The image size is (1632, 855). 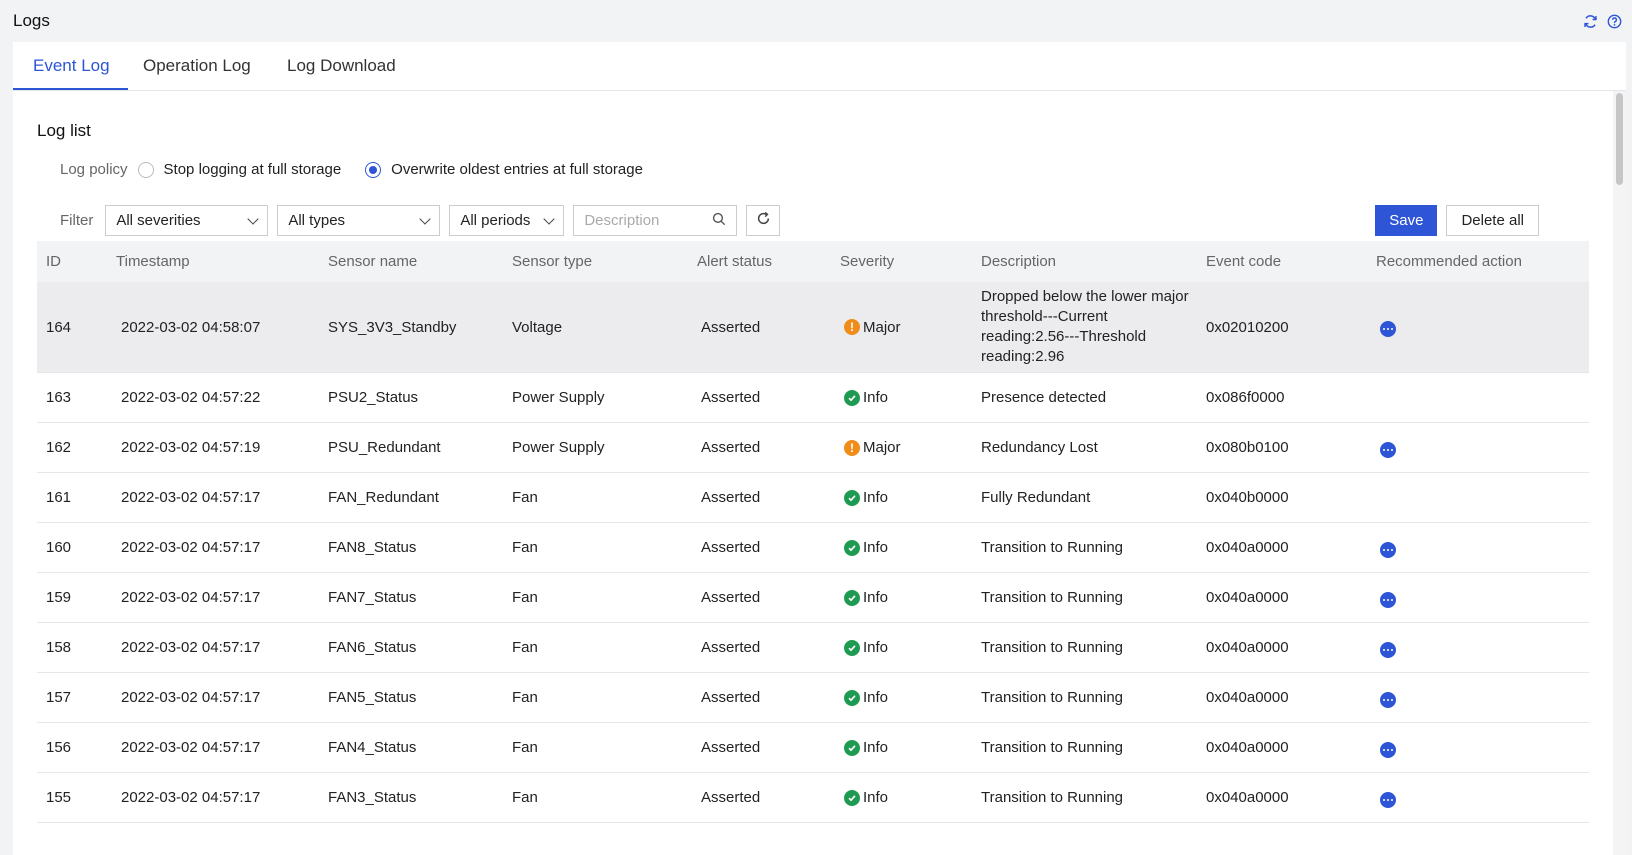 What do you see at coordinates (59, 647) in the screenshot?
I see `cell-id: 158` at bounding box center [59, 647].